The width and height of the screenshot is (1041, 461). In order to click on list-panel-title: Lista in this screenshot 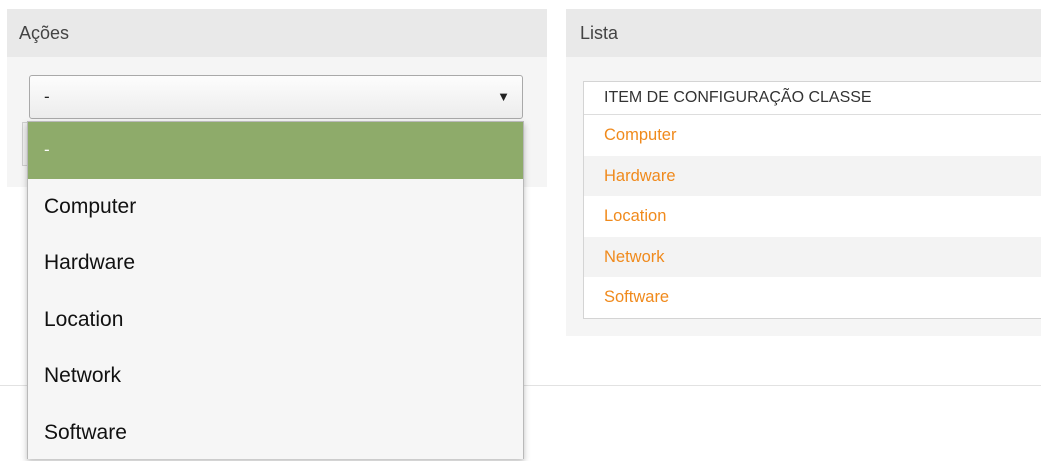, I will do `click(803, 33)`.